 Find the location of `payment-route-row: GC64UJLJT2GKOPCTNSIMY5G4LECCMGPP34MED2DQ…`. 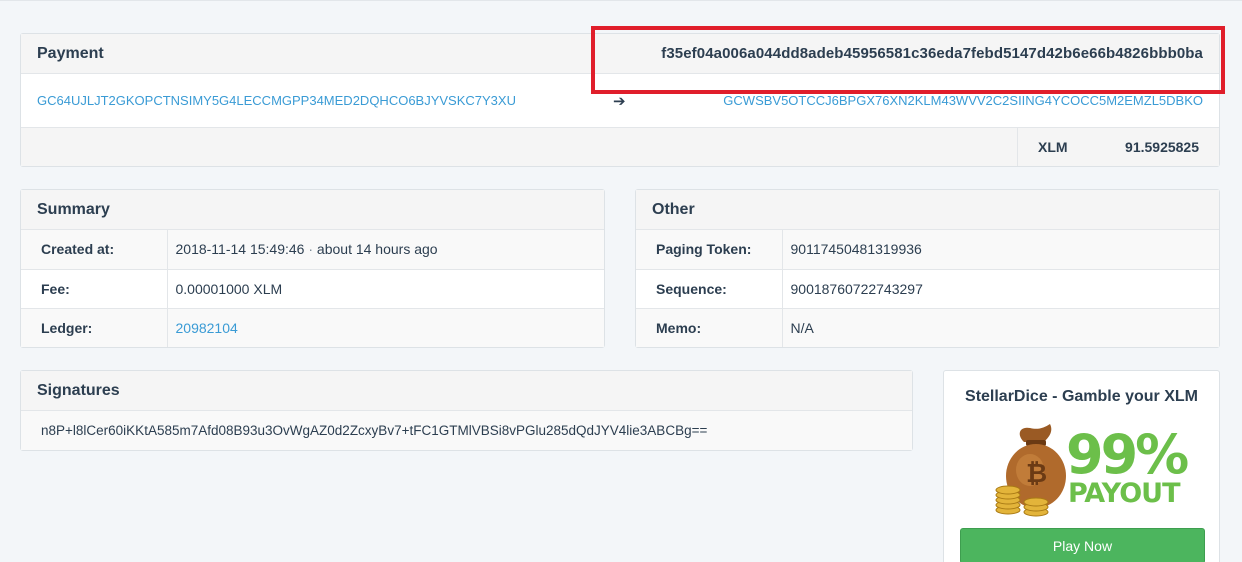

payment-route-row: GC64UJLJT2GKOPCTNSIMY5G4LECCMGPP34MED2DQ… is located at coordinates (620, 101).